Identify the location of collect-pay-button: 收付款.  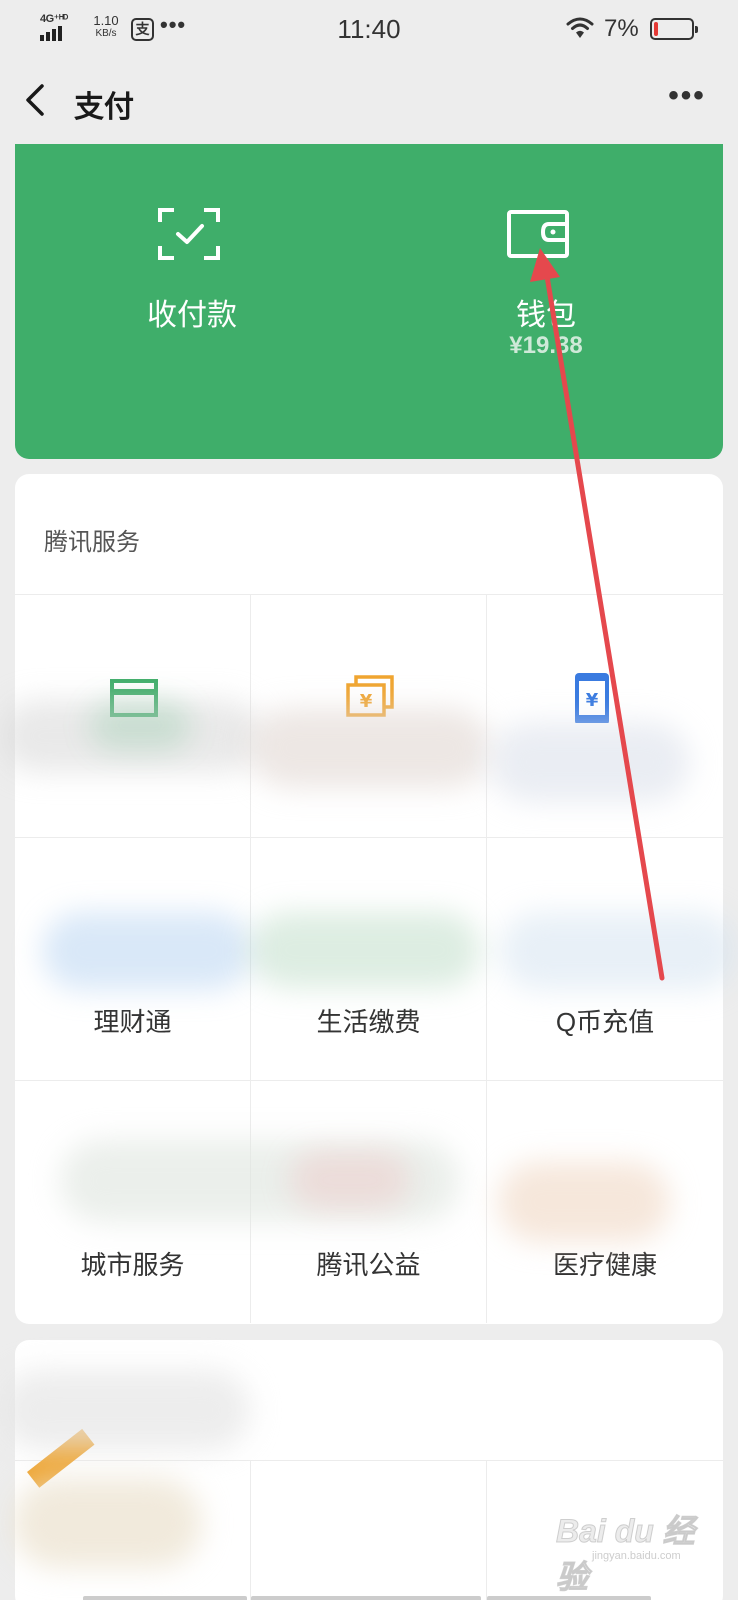
(192, 301).